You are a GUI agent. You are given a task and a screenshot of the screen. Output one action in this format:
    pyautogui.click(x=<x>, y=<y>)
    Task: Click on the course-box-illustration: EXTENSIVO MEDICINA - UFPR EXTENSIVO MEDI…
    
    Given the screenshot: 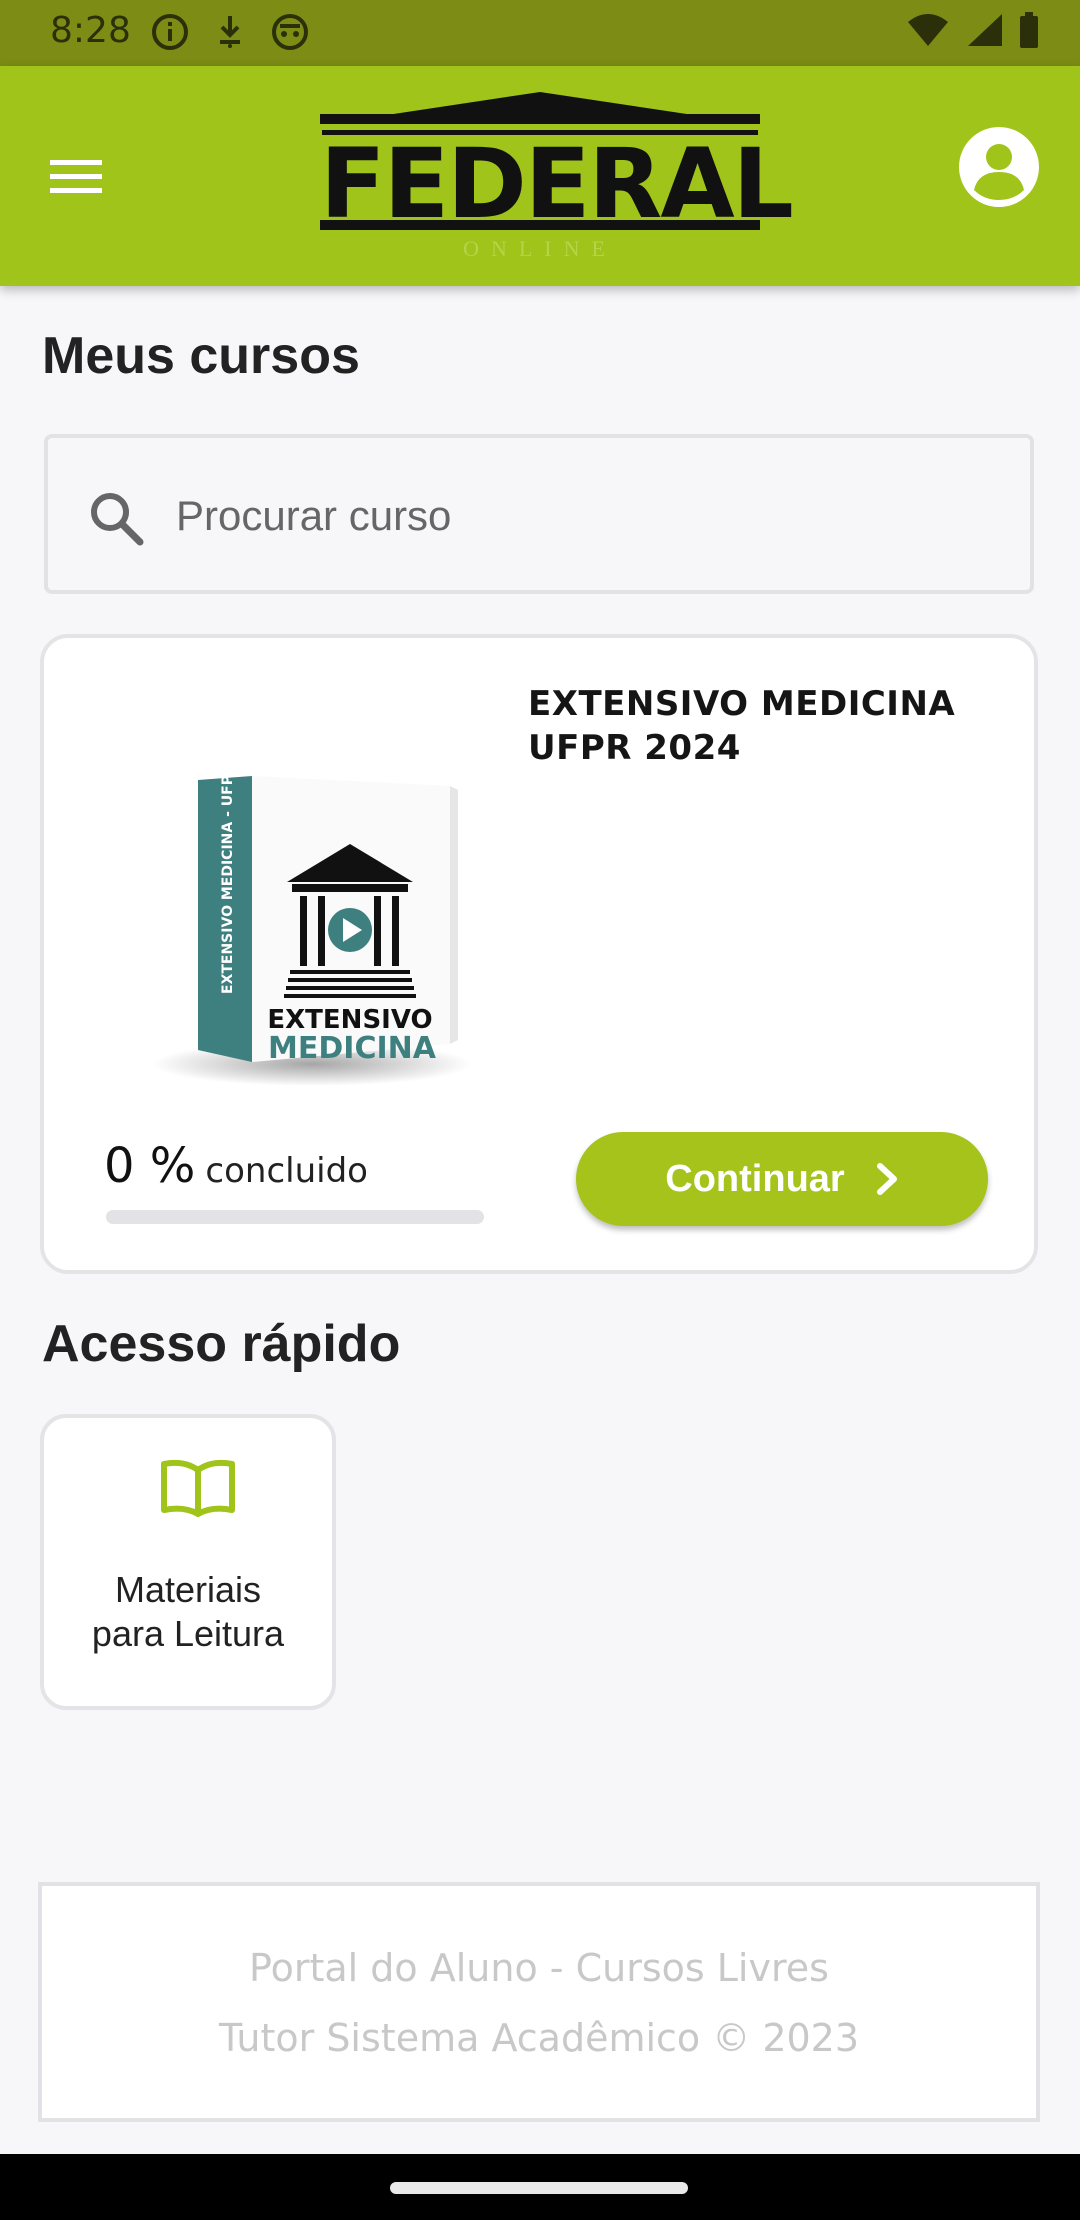 What is the action you would take?
    pyautogui.click(x=312, y=925)
    